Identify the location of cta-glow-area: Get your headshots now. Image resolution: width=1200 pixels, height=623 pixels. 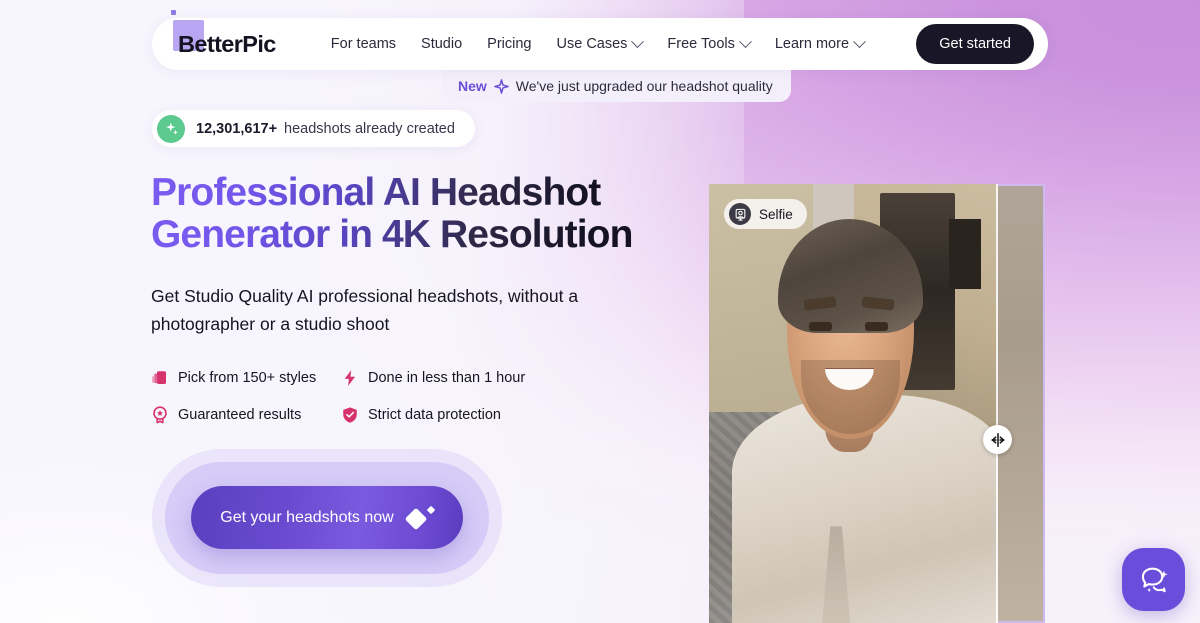
(327, 518).